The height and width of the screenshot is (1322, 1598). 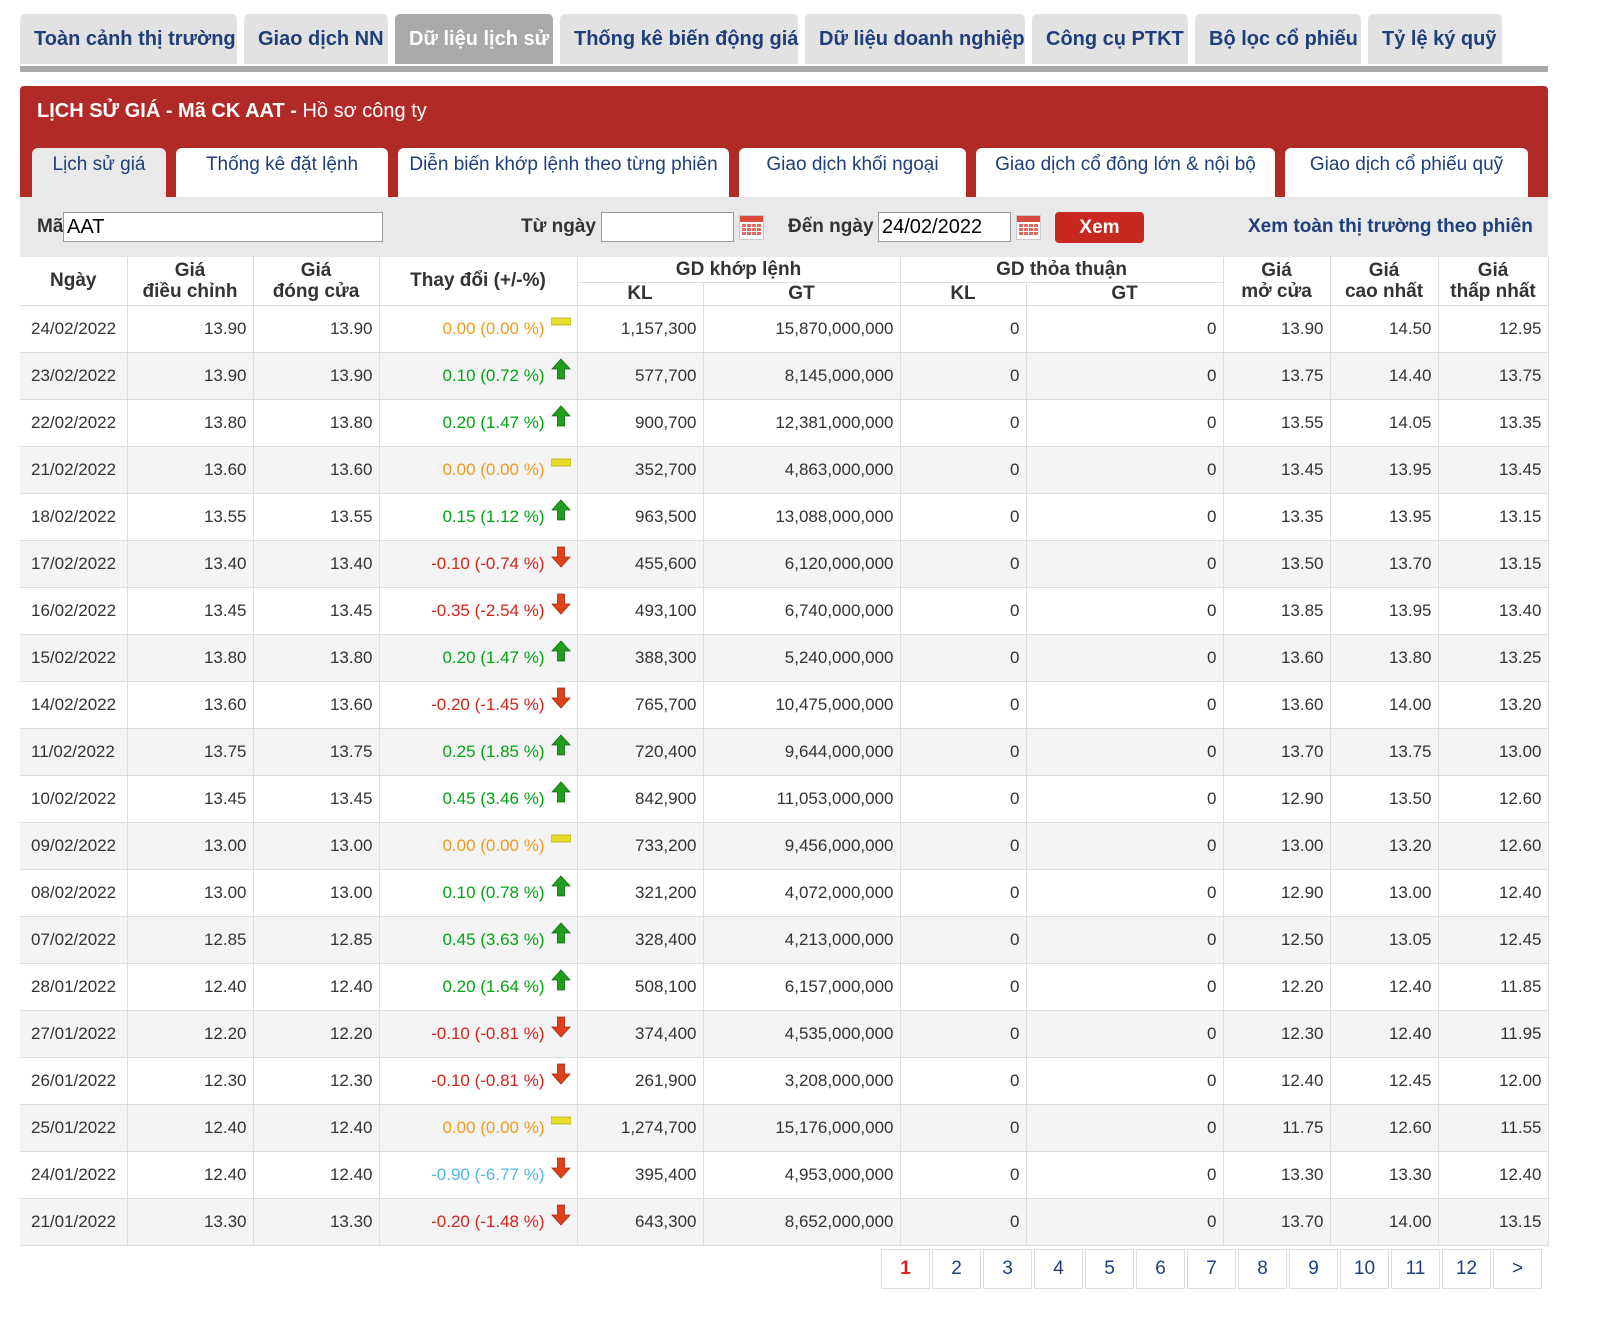 What do you see at coordinates (1277, 1081) in the screenshot?
I see `cell-open-price: 12.40` at bounding box center [1277, 1081].